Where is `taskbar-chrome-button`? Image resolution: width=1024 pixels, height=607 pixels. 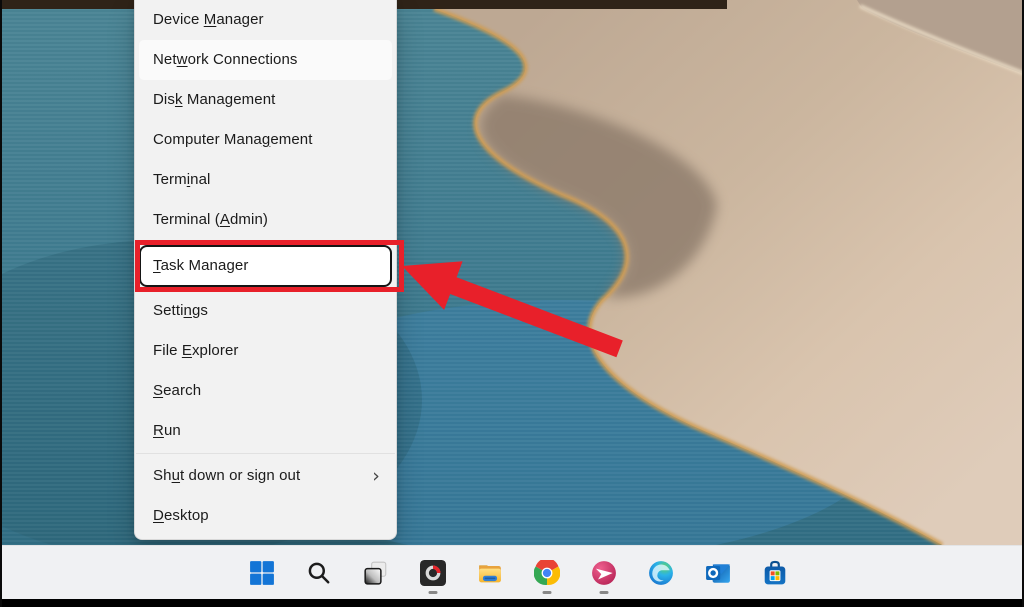 taskbar-chrome-button is located at coordinates (547, 573).